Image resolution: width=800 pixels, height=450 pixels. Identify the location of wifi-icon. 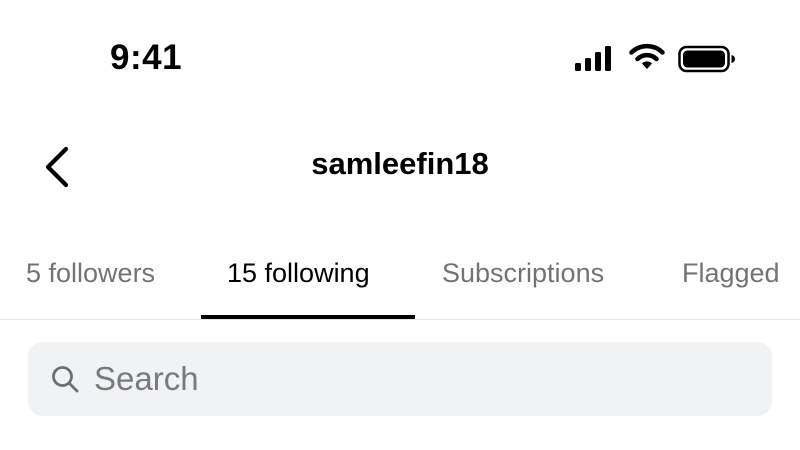
(647, 56).